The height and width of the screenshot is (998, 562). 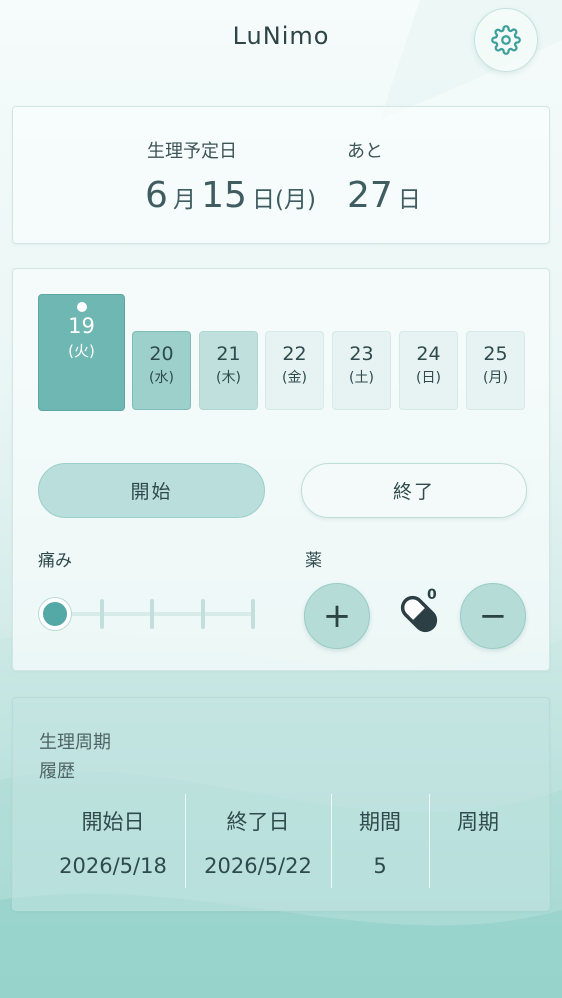 What do you see at coordinates (149, 614) in the screenshot?
I see `pain-slider` at bounding box center [149, 614].